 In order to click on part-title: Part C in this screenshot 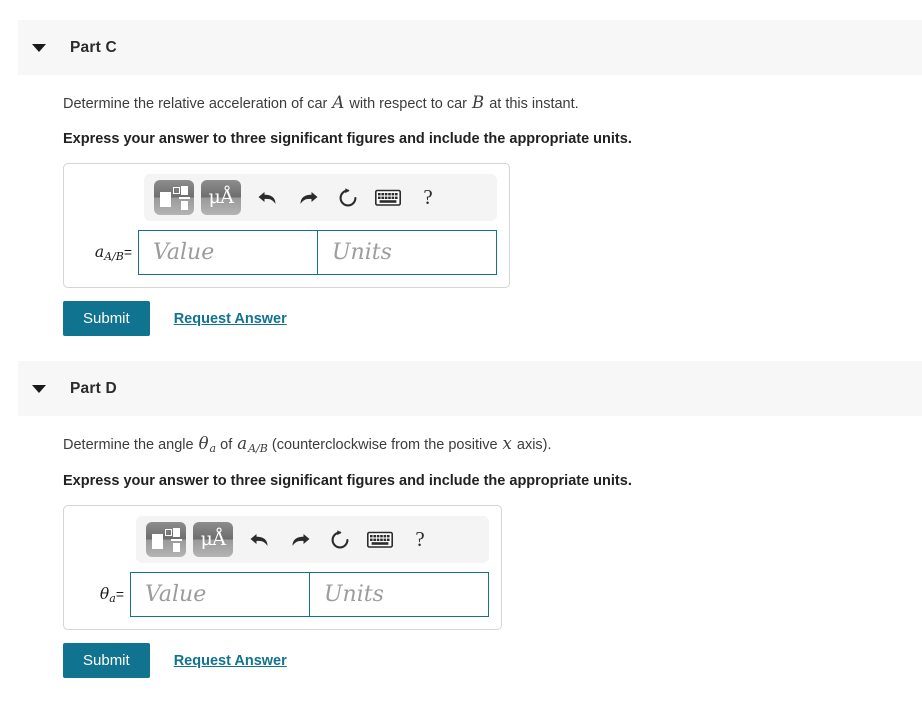, I will do `click(93, 47)`.